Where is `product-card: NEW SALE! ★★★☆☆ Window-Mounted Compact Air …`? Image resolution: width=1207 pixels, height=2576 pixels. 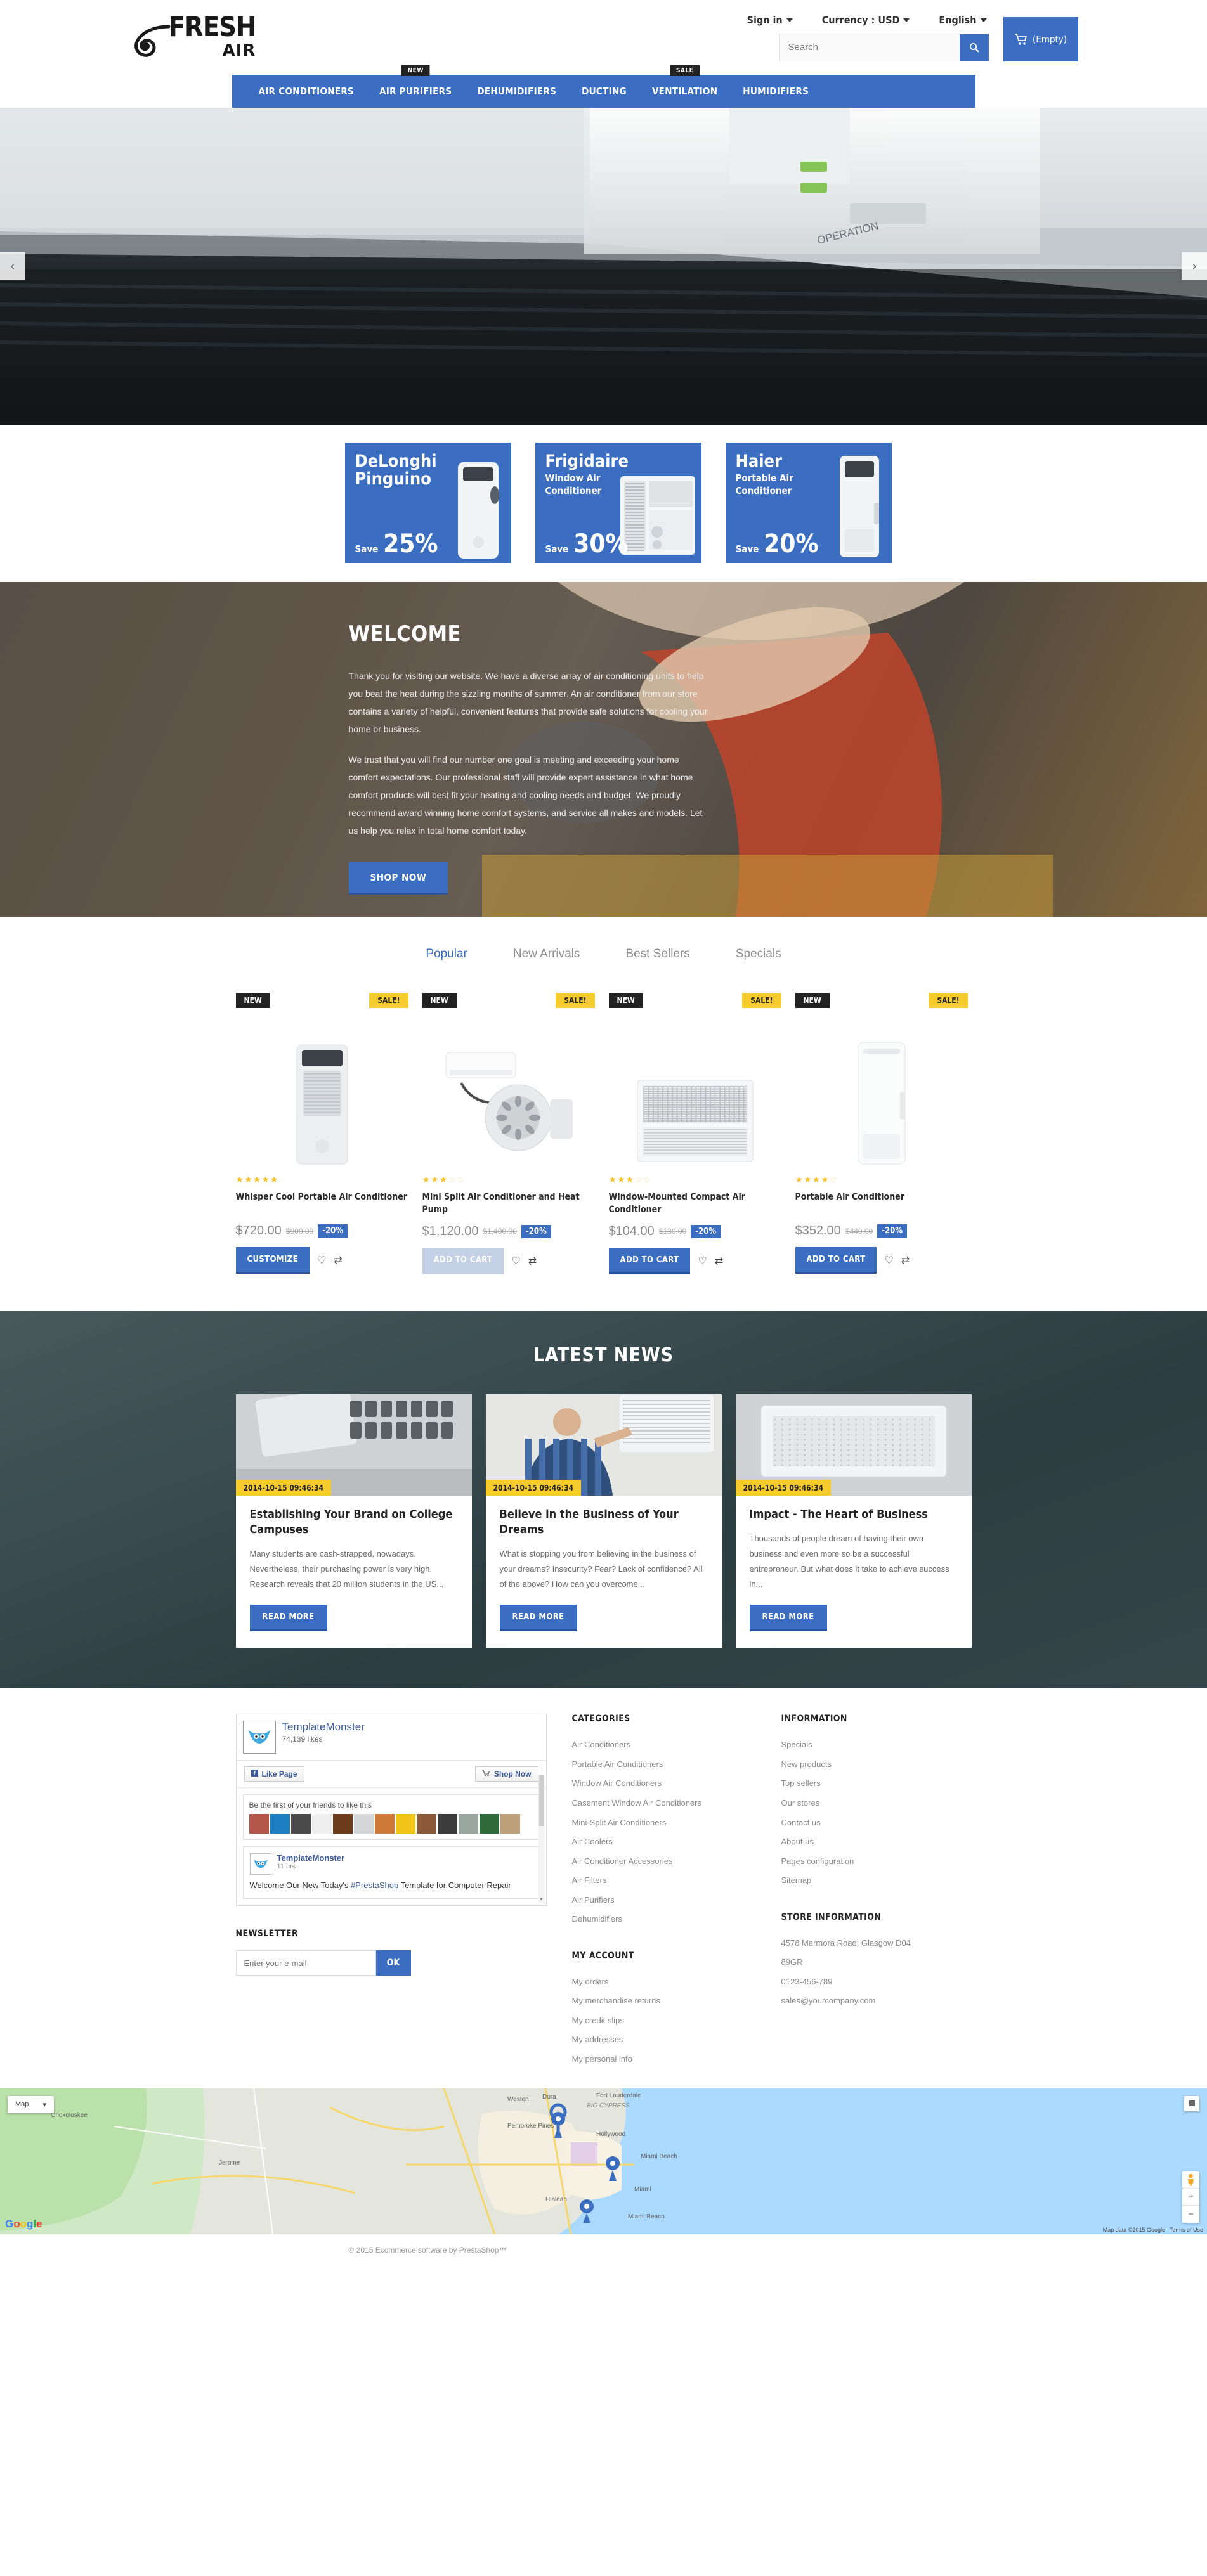 product-card: NEW SALE! ★★★☆☆ Window-Mounted Compact Air … is located at coordinates (694, 1133).